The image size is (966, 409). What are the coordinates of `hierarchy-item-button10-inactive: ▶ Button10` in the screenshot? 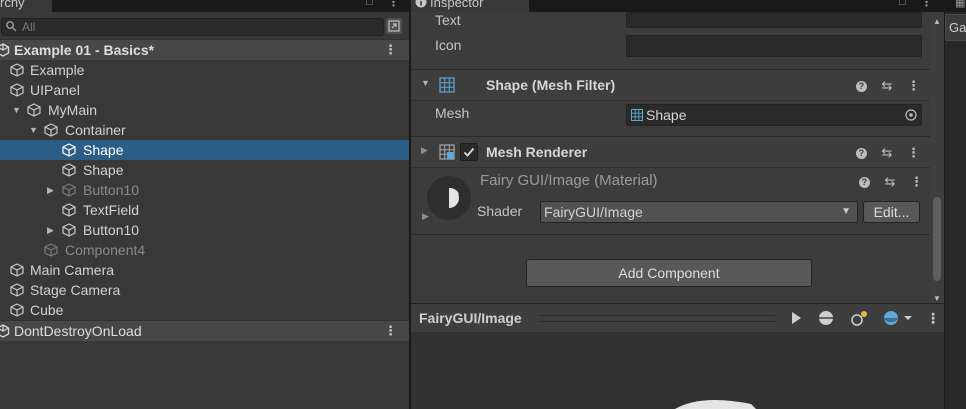 It's located at (204, 190).